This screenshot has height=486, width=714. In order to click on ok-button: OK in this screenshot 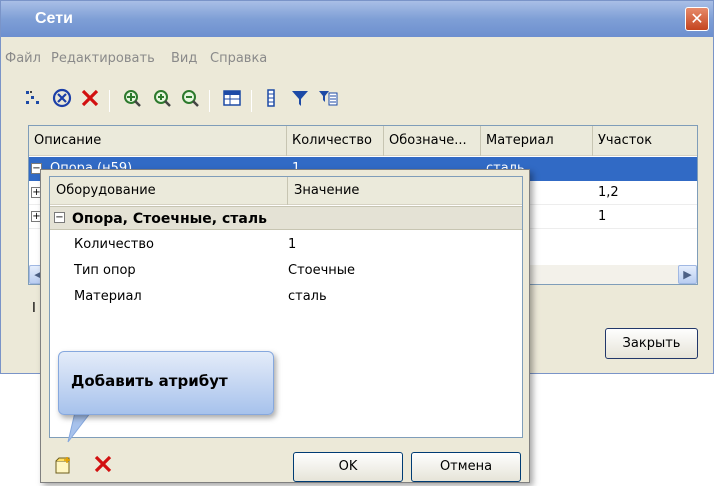, I will do `click(348, 467)`.